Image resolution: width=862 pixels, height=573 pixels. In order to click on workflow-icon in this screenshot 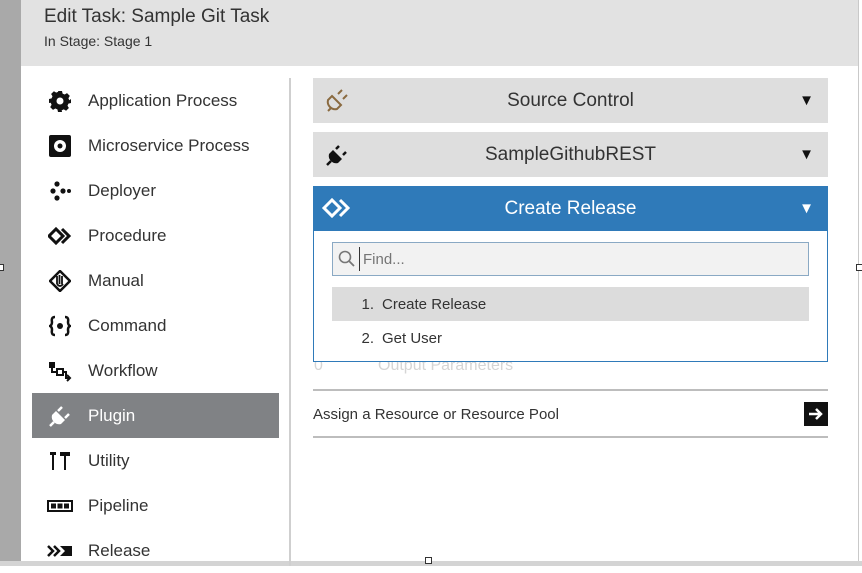, I will do `click(60, 371)`.